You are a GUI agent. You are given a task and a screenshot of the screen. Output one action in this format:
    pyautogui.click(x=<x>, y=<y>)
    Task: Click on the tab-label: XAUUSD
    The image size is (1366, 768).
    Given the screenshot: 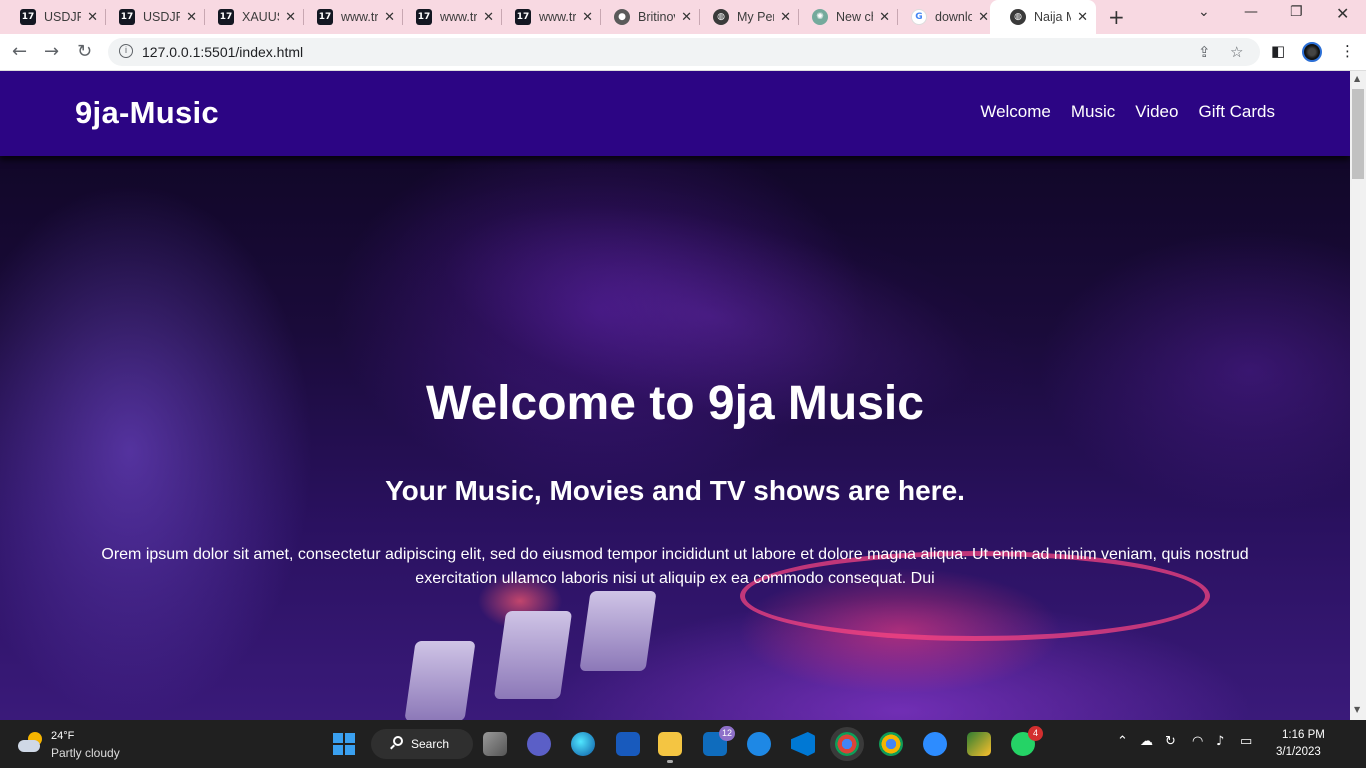 What is the action you would take?
    pyautogui.click(x=260, y=17)
    